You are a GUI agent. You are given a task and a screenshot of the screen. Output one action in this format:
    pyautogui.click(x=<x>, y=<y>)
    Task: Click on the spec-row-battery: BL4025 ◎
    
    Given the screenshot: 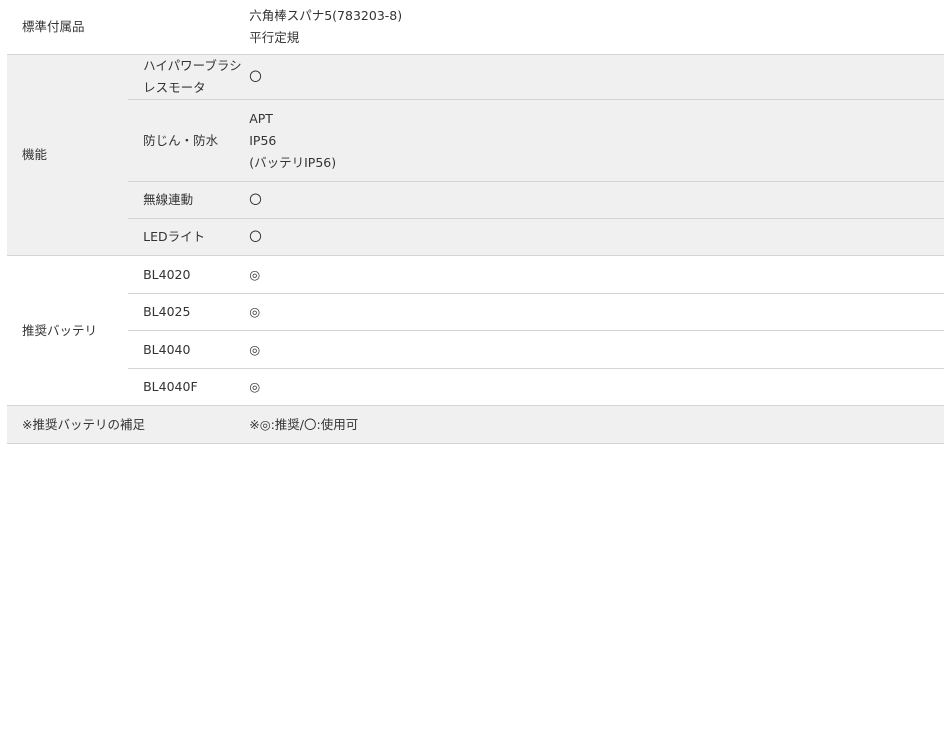 What is the action you would take?
    pyautogui.click(x=475, y=312)
    